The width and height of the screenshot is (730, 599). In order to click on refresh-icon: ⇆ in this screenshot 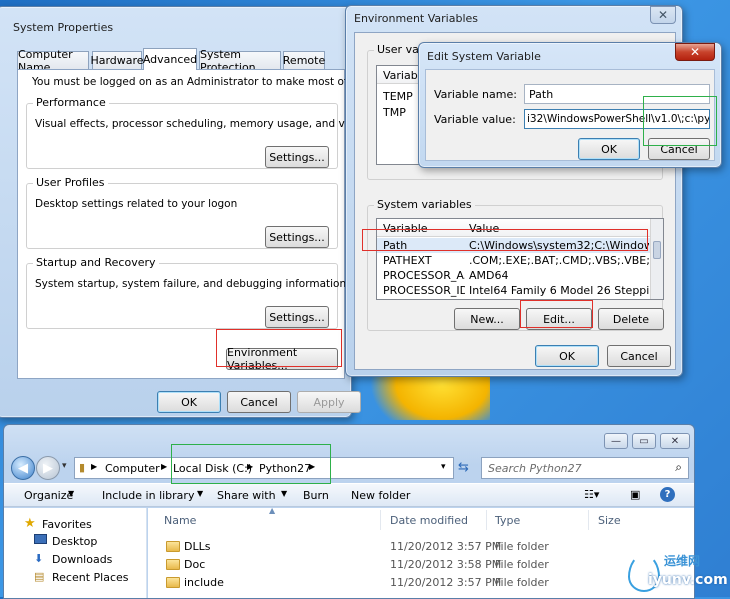, I will do `click(463, 467)`.